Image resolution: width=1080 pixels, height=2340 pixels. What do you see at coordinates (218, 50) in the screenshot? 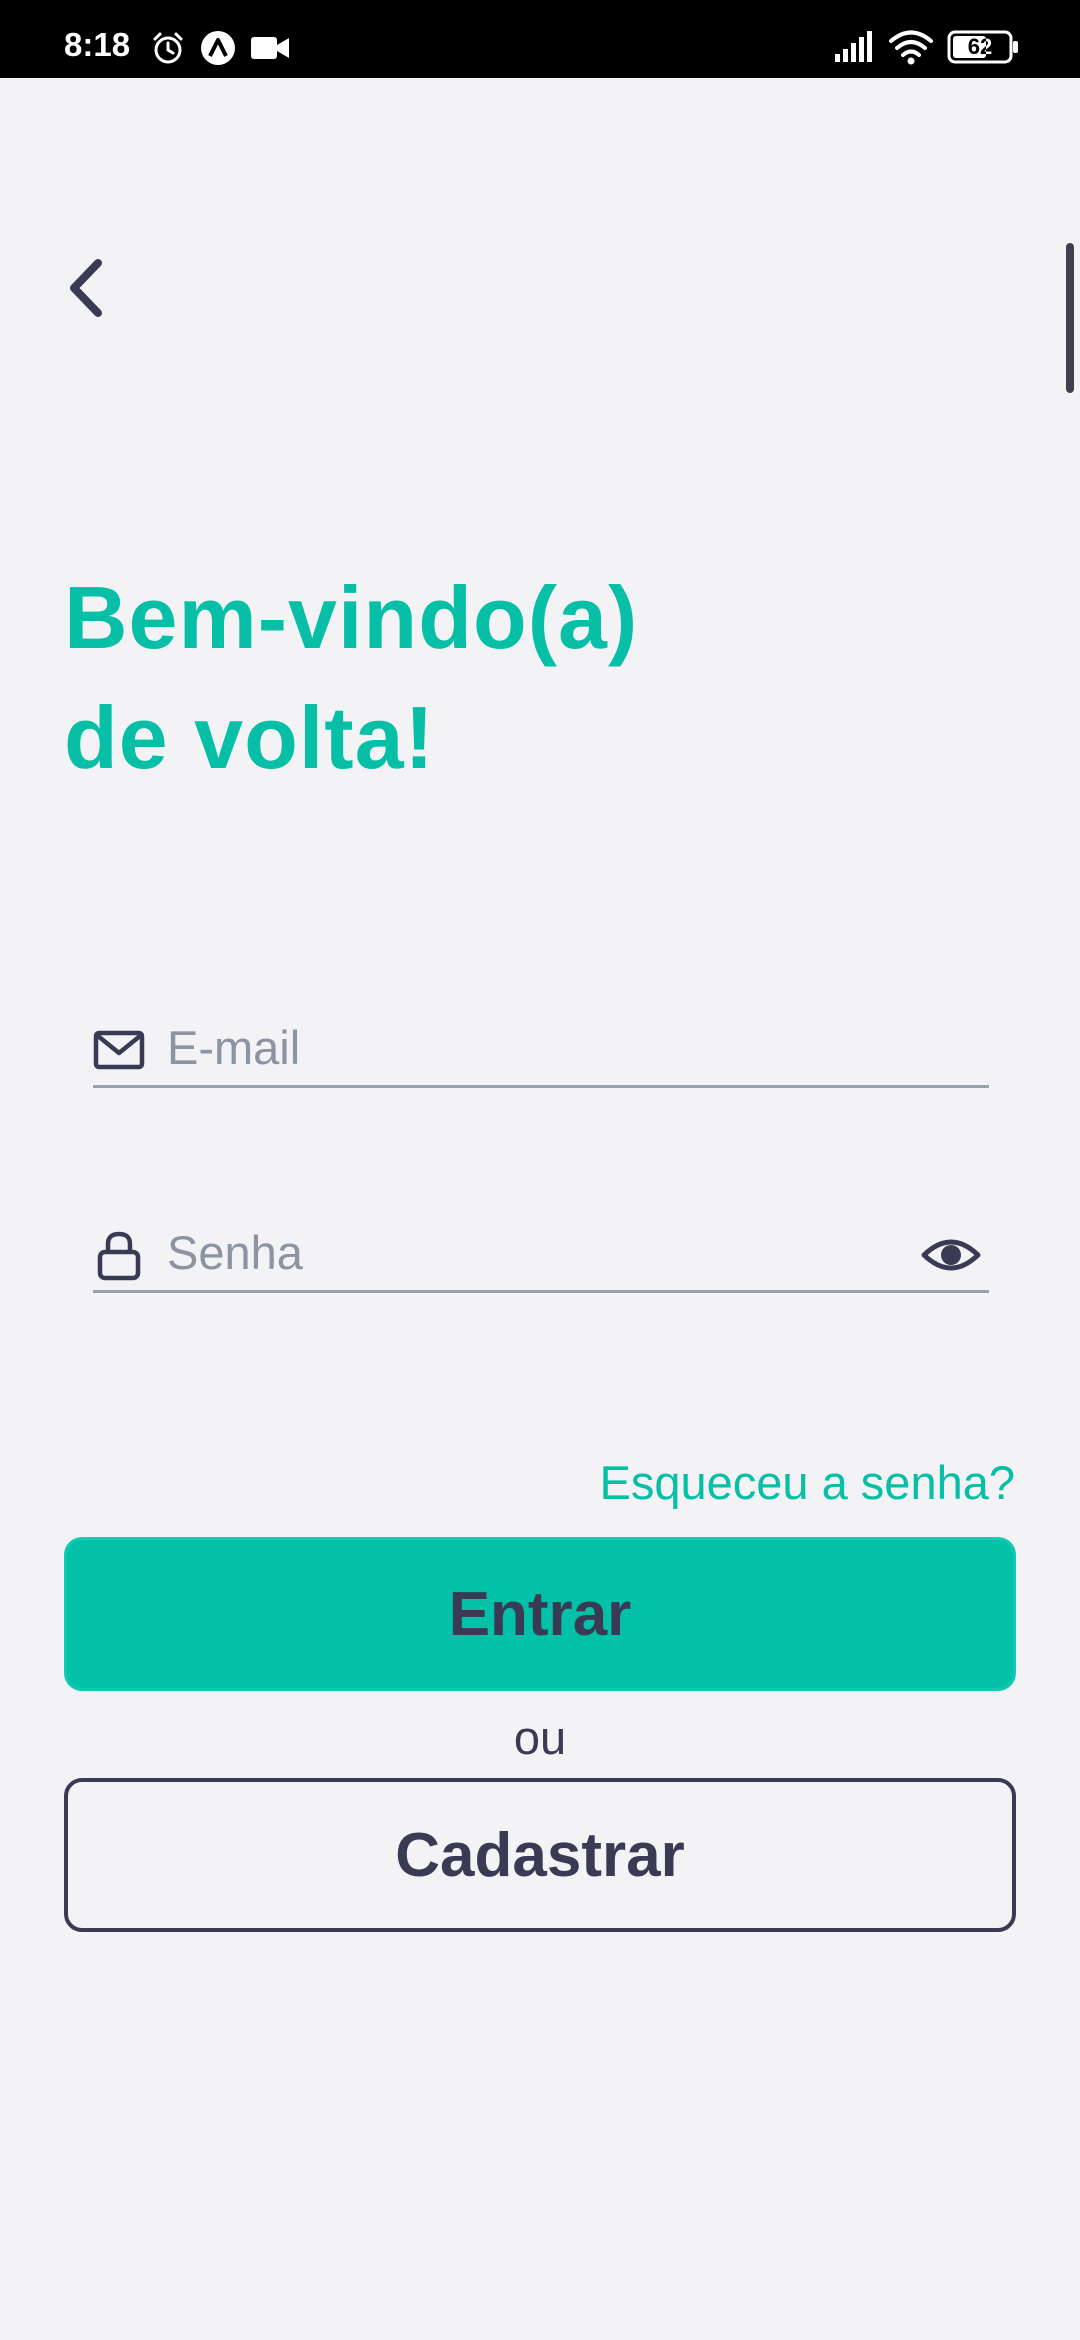
I see `app-notification-icon` at bounding box center [218, 50].